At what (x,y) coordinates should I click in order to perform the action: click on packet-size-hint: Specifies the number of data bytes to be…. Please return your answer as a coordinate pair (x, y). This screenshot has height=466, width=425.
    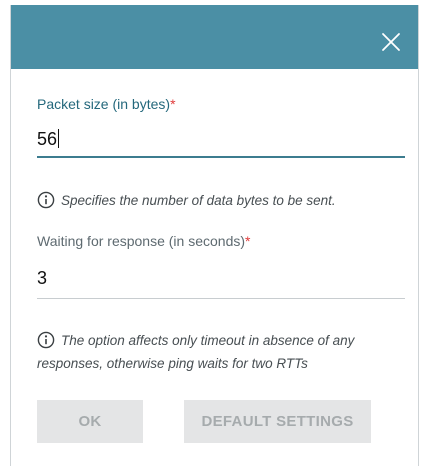
    Looking at the image, I should click on (221, 200).